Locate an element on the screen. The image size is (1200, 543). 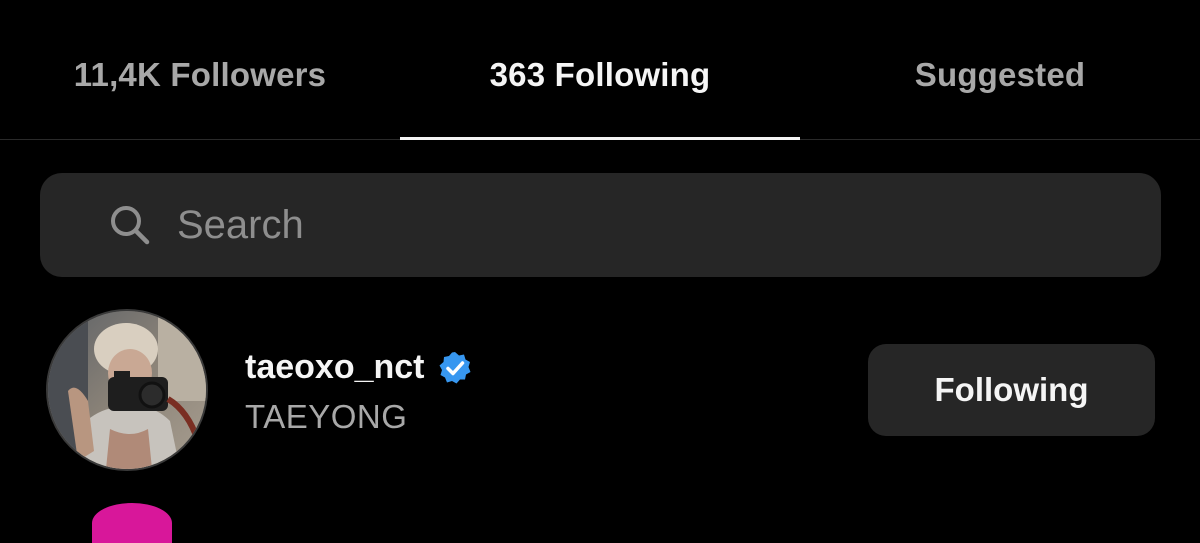
username-text: taeoxo_nct is located at coordinates (335, 367).